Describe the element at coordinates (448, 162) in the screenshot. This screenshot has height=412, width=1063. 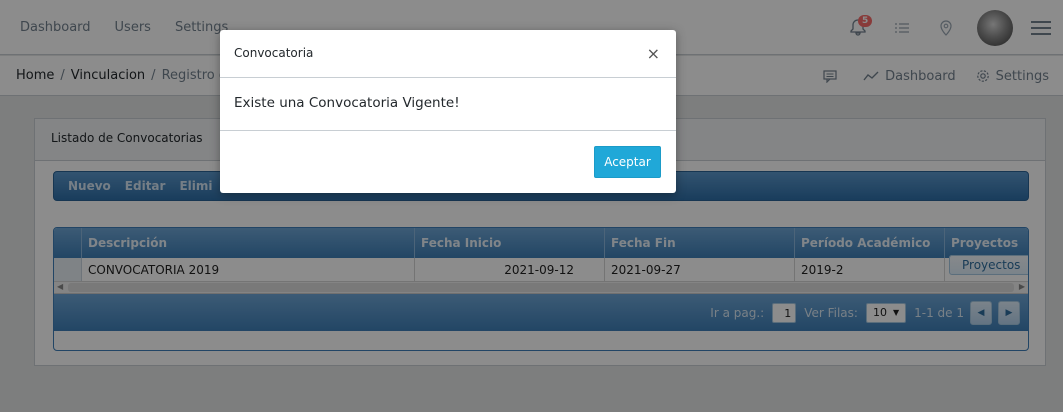
I see `dialog-footer: Aceptar` at that location.